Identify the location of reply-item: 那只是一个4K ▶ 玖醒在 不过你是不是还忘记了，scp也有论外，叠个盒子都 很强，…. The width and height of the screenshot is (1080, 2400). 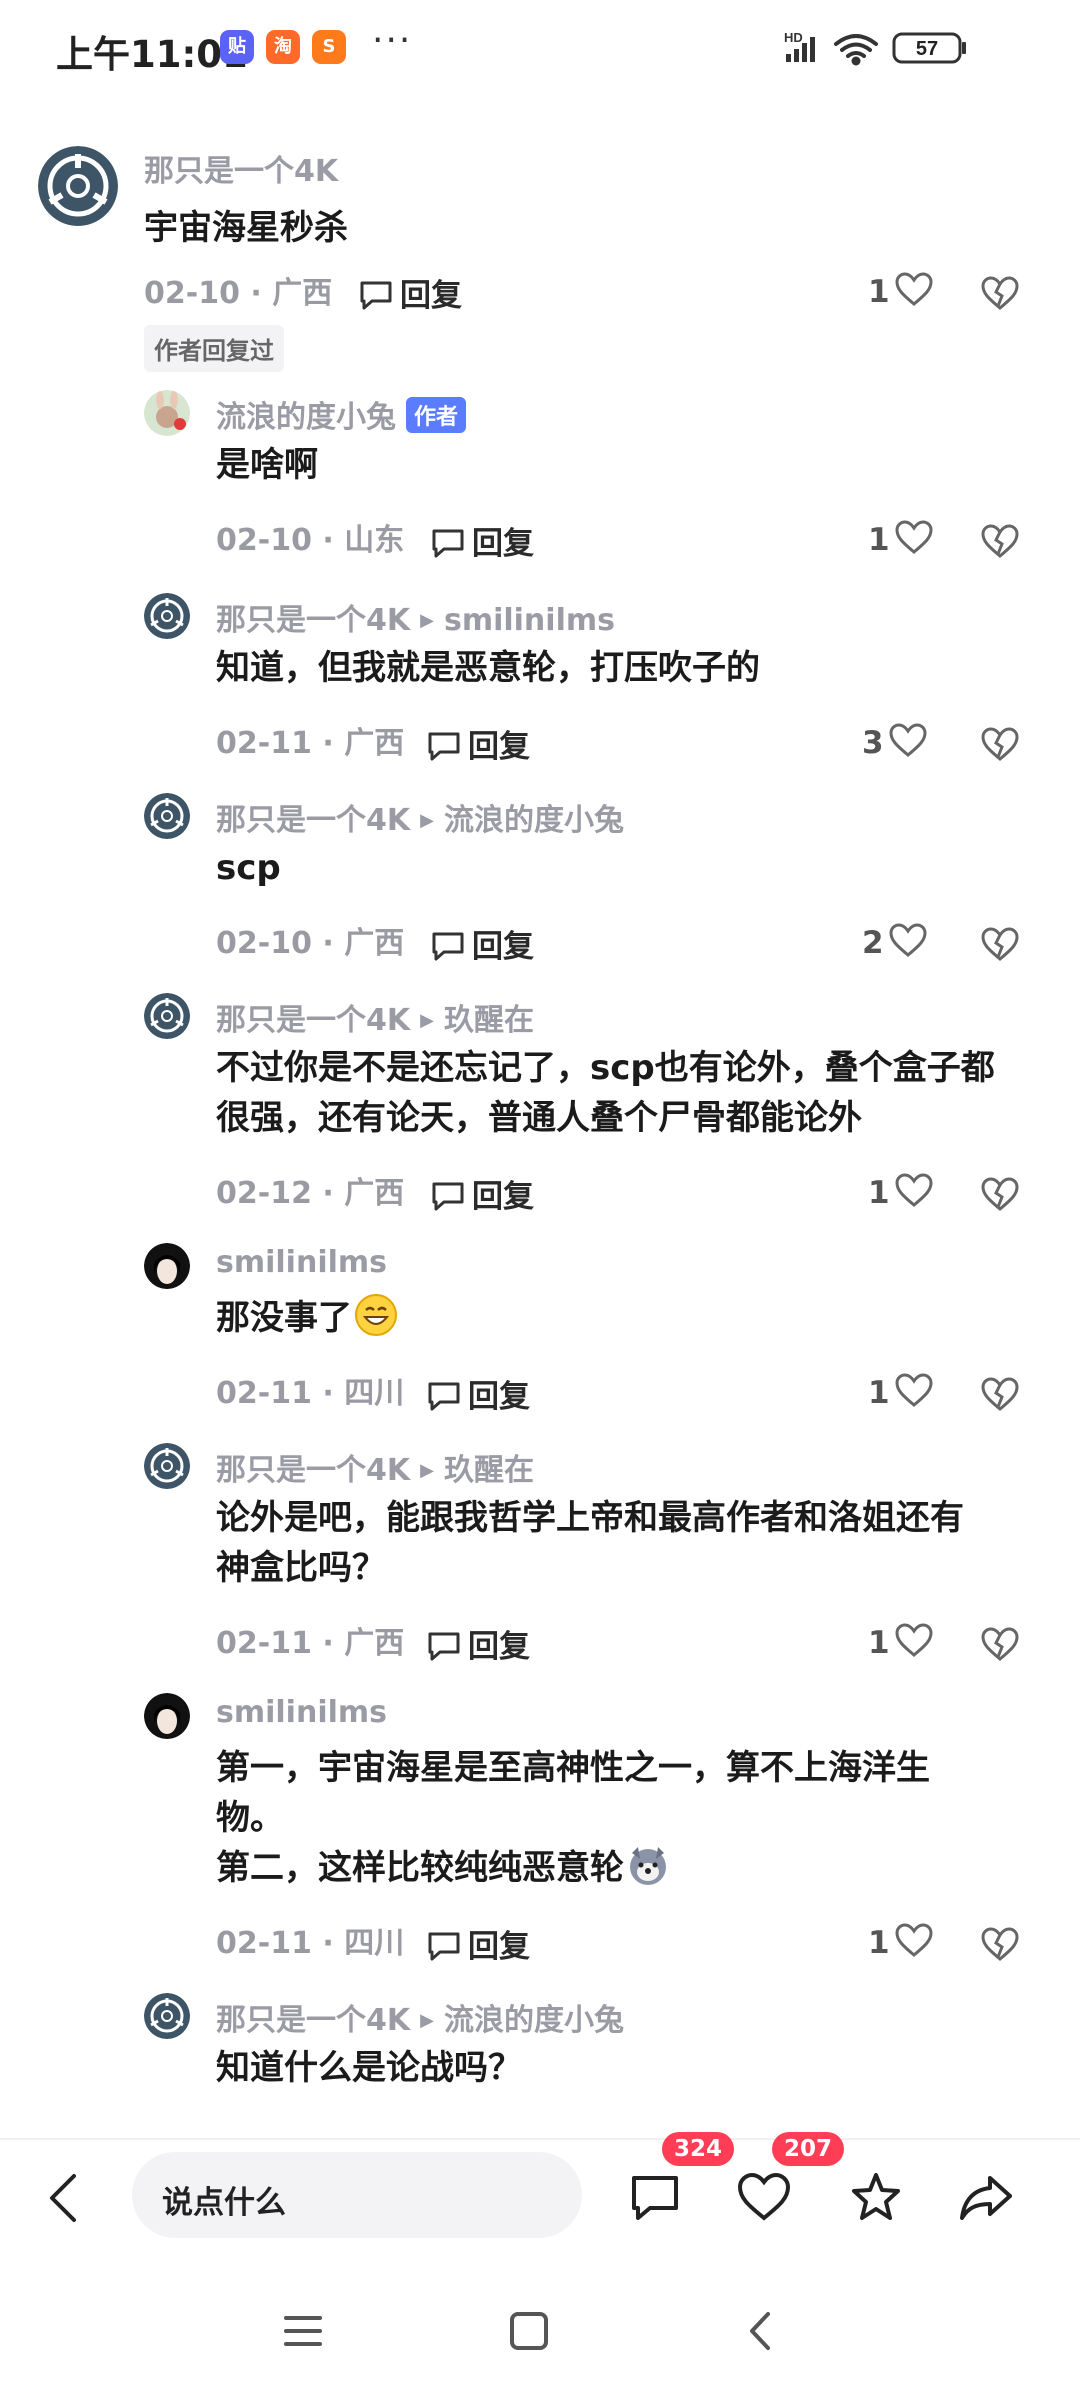
(540, 1108).